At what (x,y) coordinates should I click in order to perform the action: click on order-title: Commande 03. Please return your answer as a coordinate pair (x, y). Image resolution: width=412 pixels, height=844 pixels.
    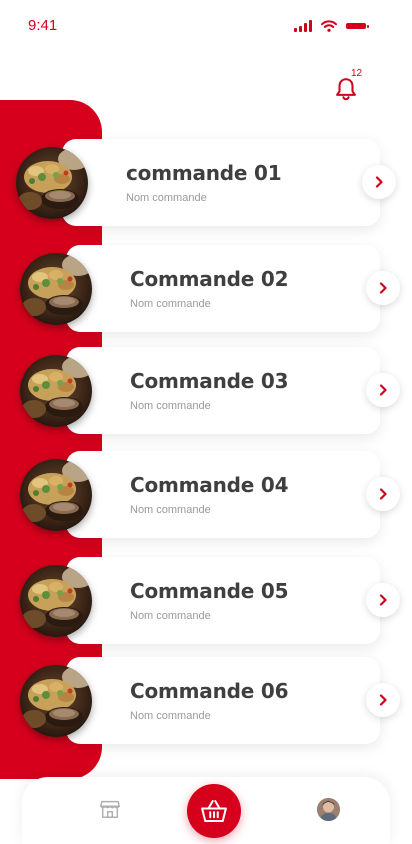
    Looking at the image, I should click on (209, 381).